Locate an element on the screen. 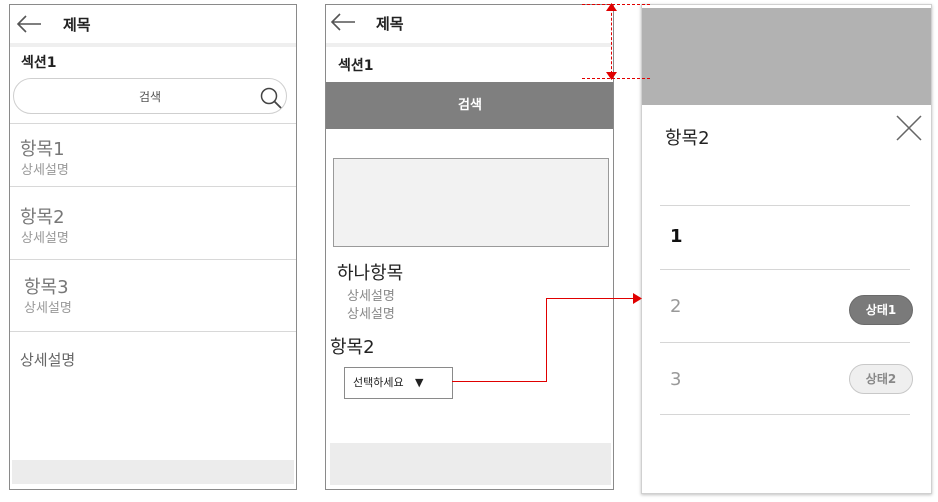 Image resolution: width=938 pixels, height=502 pixels. search-placeholder: 검색 is located at coordinates (150, 97).